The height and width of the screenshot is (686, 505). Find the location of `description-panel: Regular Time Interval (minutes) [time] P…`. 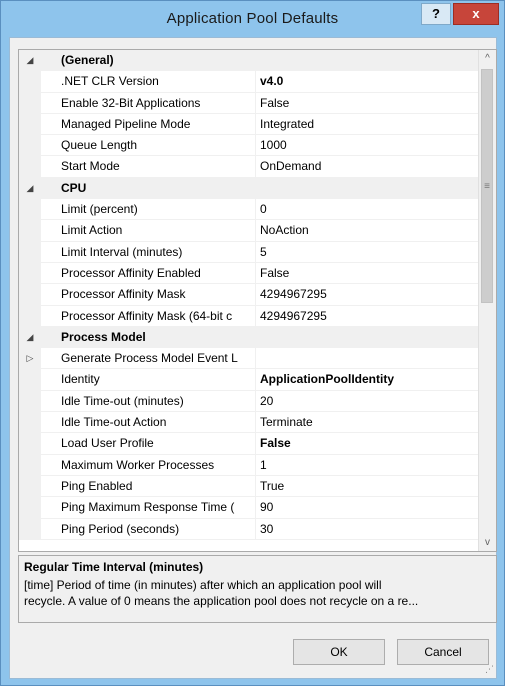

description-panel: Regular Time Interval (minutes) [time] P… is located at coordinates (257, 589).